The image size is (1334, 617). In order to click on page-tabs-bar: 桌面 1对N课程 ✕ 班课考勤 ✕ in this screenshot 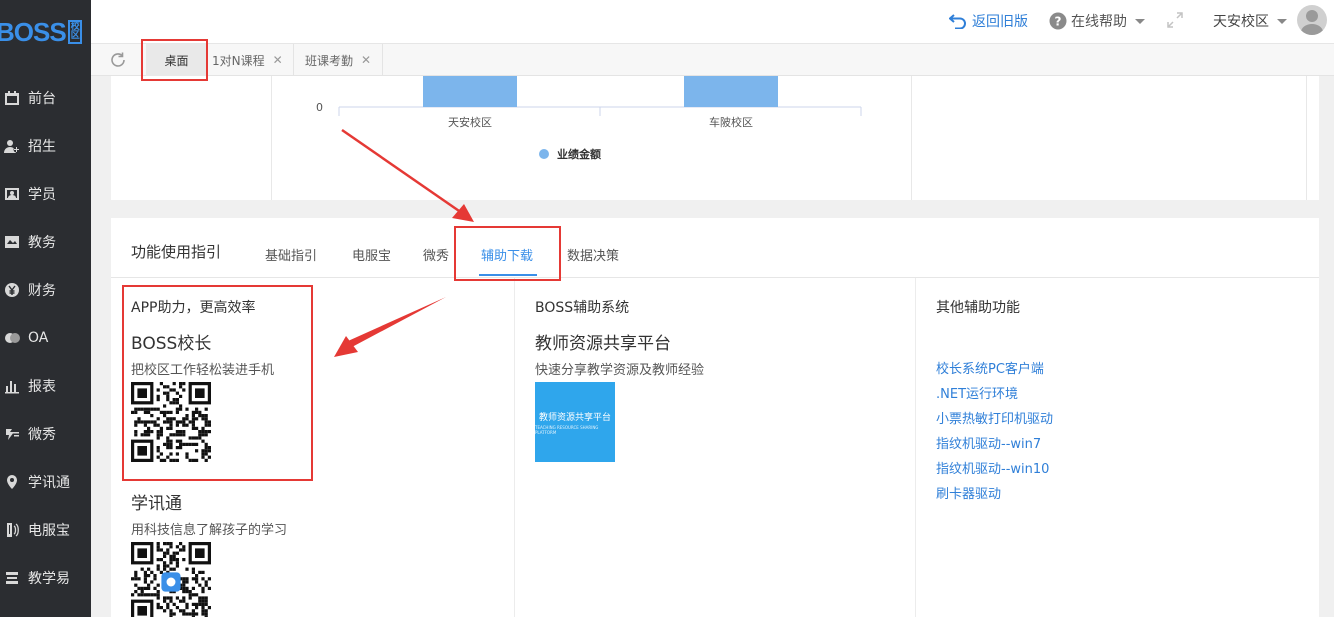, I will do `click(712, 60)`.